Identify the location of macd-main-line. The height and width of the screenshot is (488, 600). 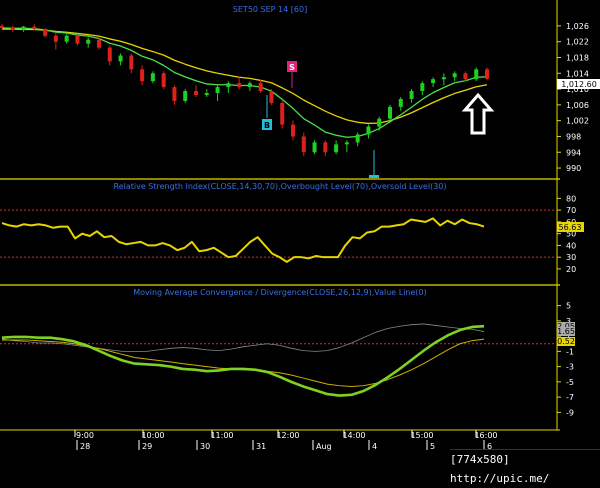
(243, 360).